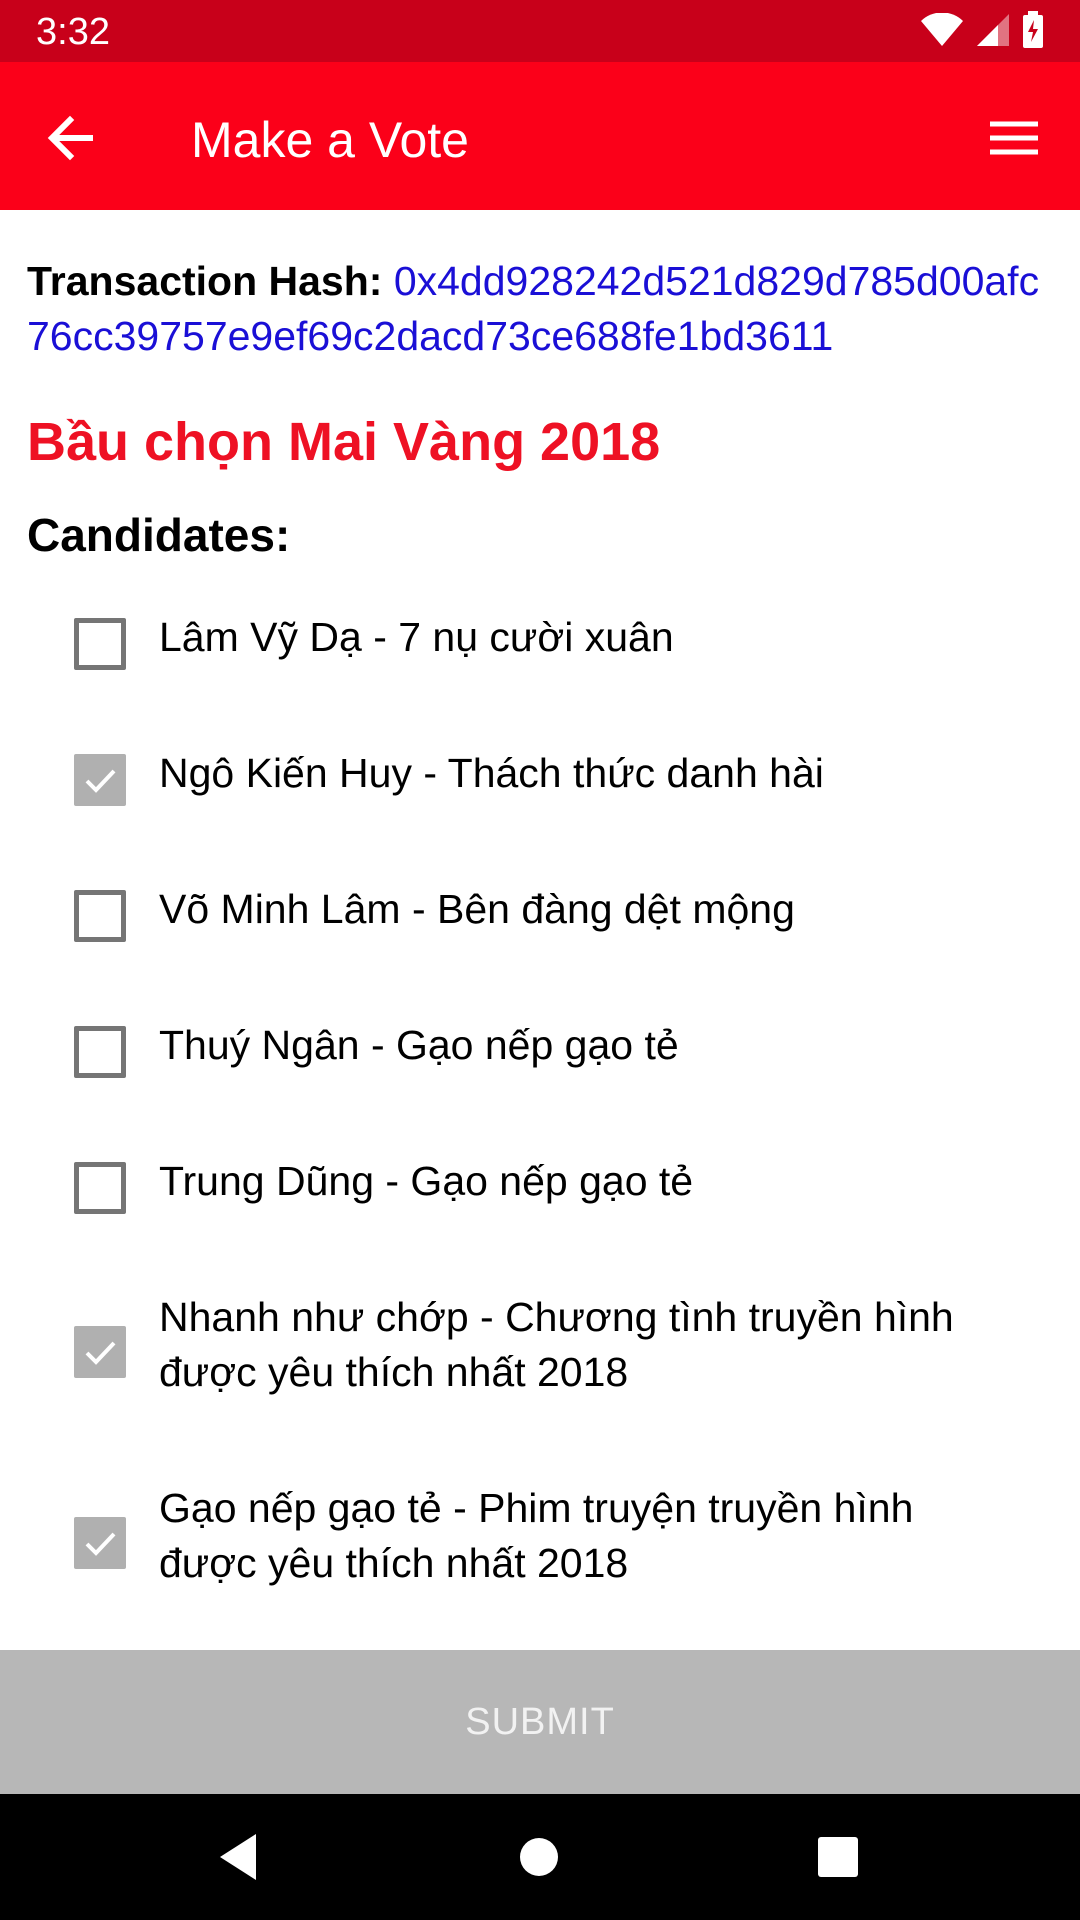  What do you see at coordinates (416, 637) in the screenshot?
I see `candidate-label: Lâm Vỹ Dạ - 7 nụ cười xuân` at bounding box center [416, 637].